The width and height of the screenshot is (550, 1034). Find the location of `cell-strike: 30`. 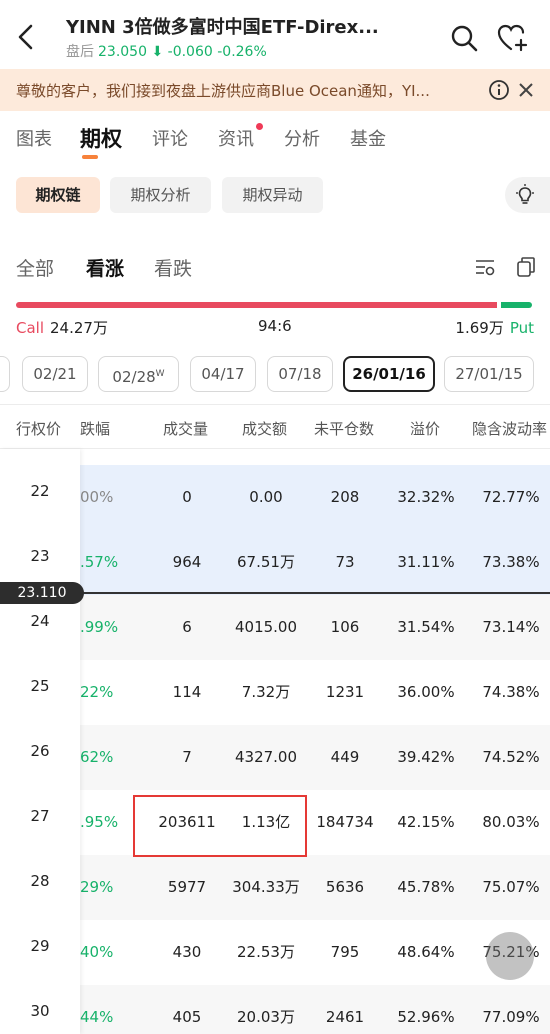

cell-strike: 30 is located at coordinates (40, 1011).